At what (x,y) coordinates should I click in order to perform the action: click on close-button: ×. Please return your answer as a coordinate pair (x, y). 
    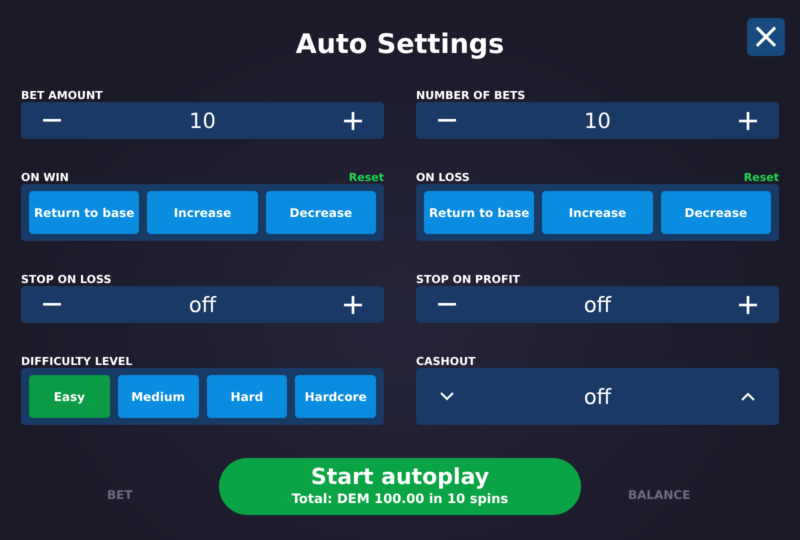
    Looking at the image, I should click on (766, 37).